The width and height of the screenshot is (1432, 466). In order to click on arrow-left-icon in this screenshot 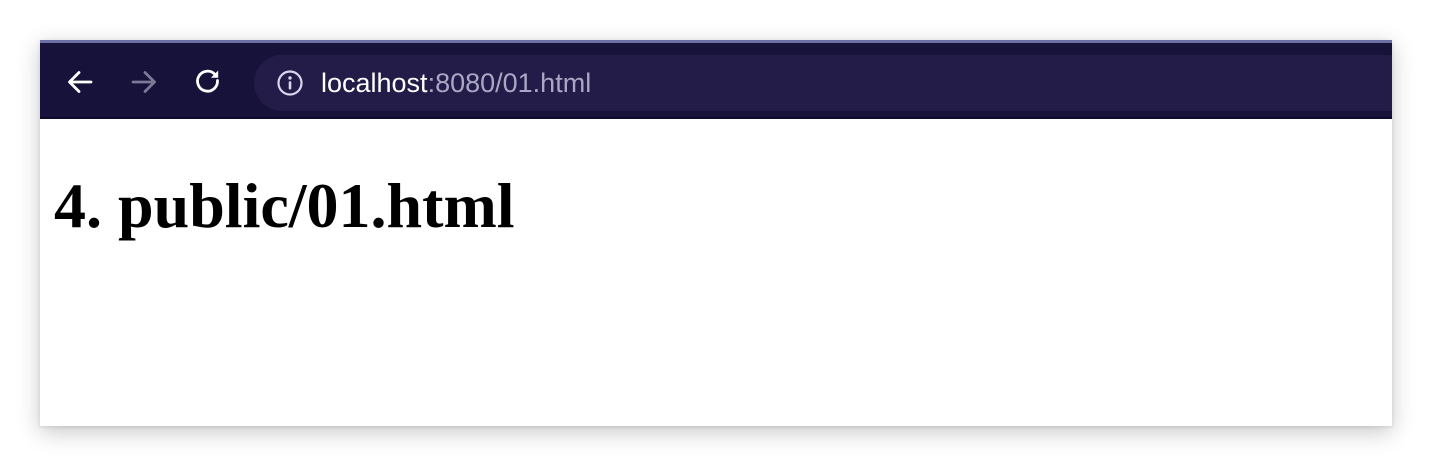, I will do `click(80, 82)`.